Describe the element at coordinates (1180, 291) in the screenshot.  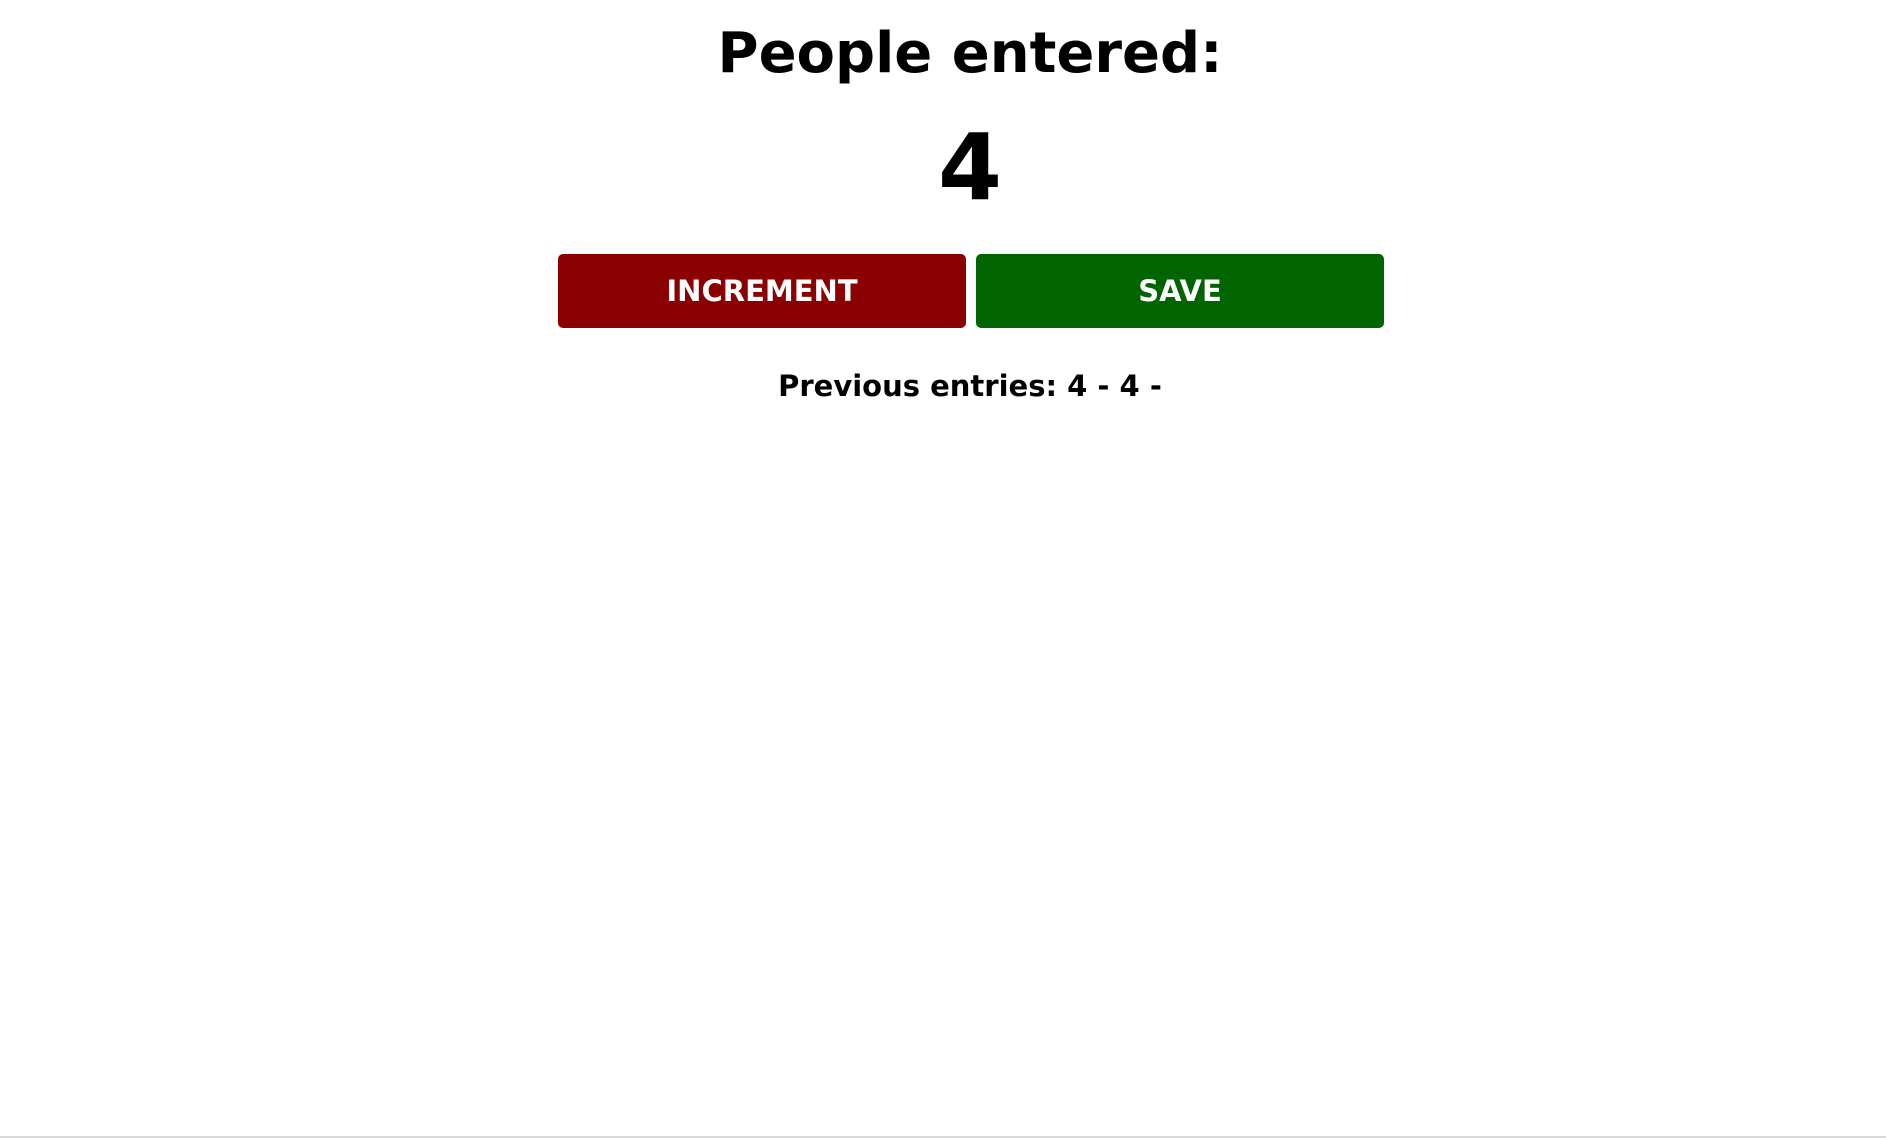
I see `save-button: SAVE` at that location.